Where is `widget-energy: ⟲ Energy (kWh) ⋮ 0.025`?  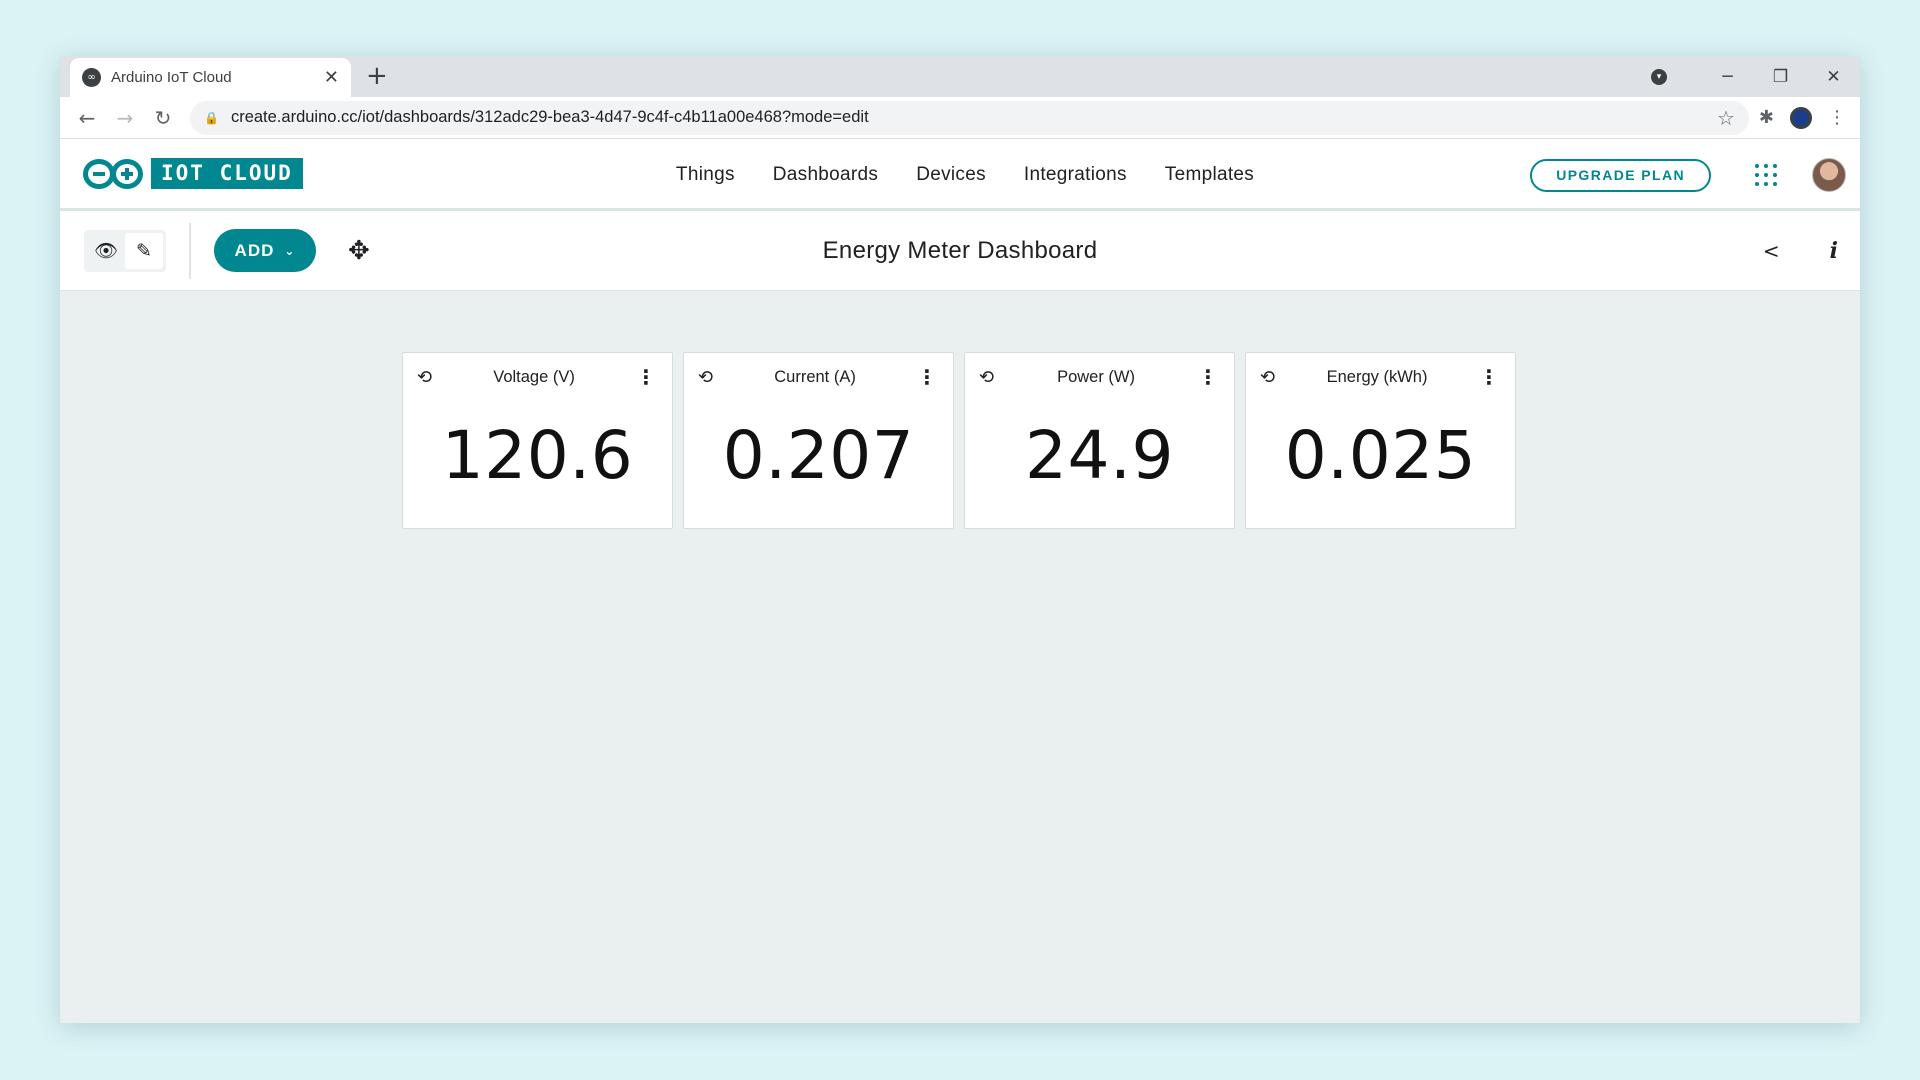
widget-energy: ⟲ Energy (kWh) ⋮ 0.025 is located at coordinates (1380, 440).